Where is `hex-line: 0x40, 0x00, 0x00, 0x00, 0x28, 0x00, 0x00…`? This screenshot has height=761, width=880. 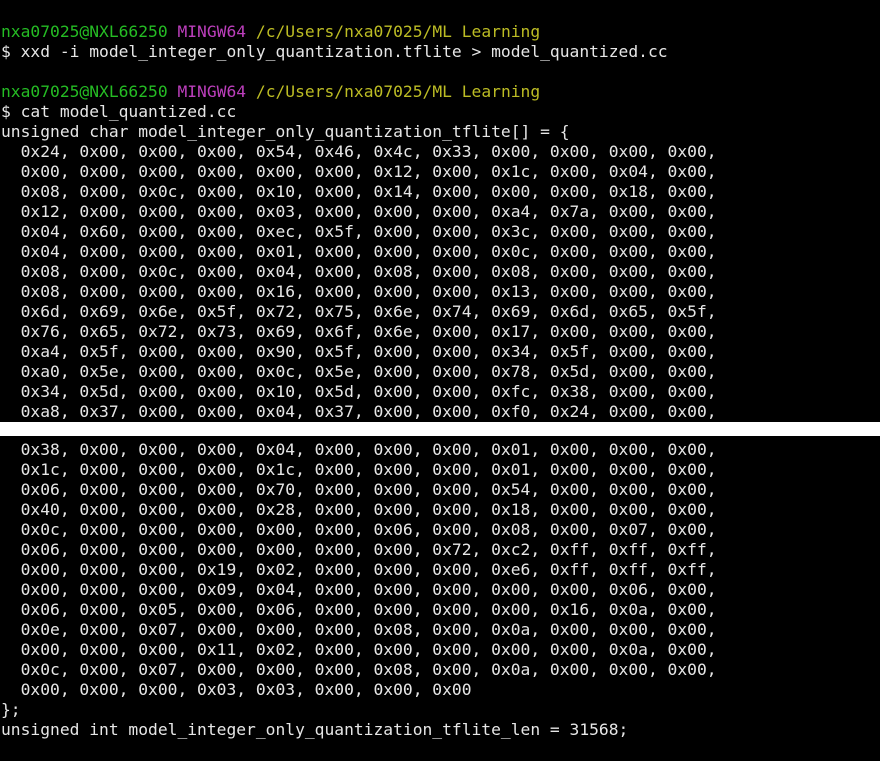 hex-line: 0x40, 0x00, 0x00, 0x00, 0x28, 0x00, 0x00… is located at coordinates (359, 509).